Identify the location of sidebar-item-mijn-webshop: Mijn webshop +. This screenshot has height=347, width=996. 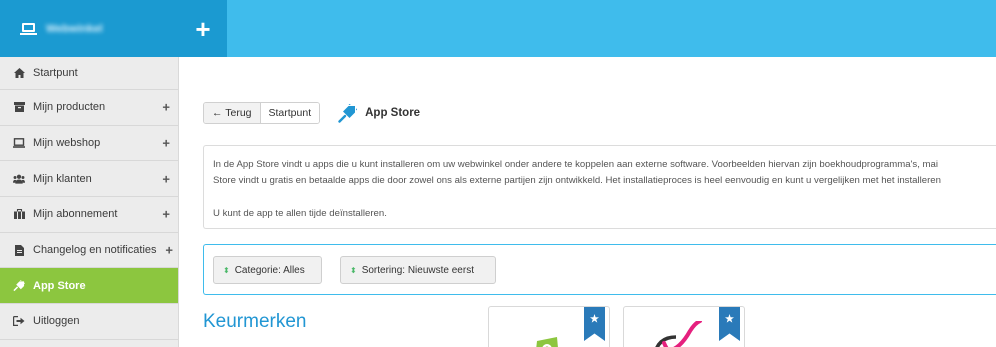
(89, 144).